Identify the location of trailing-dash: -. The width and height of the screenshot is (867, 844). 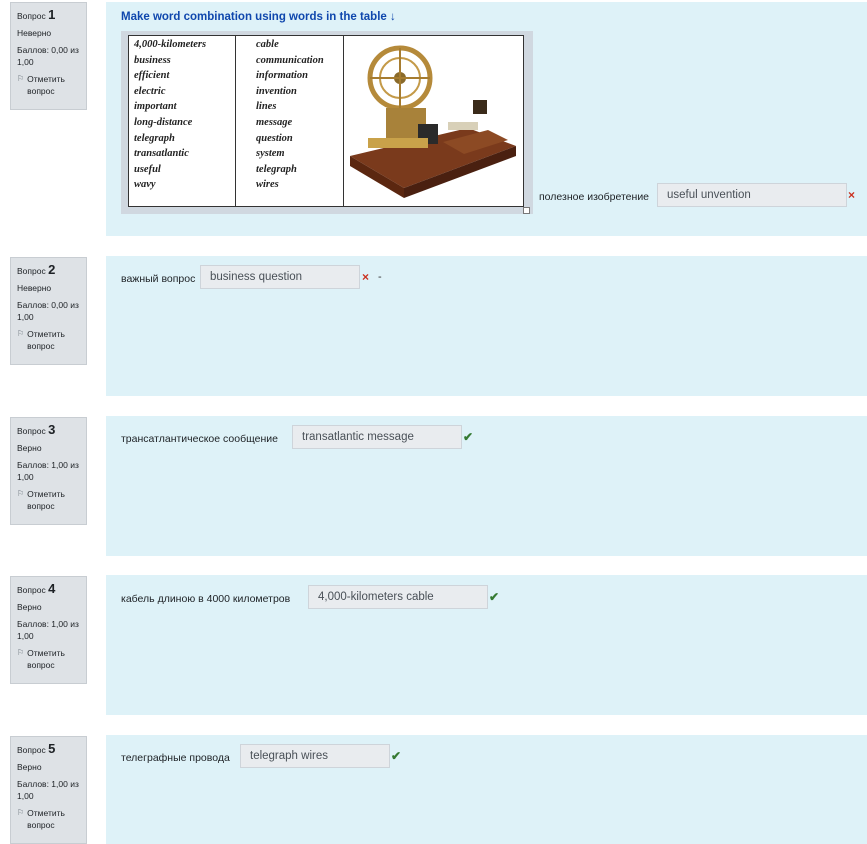
(380, 277).